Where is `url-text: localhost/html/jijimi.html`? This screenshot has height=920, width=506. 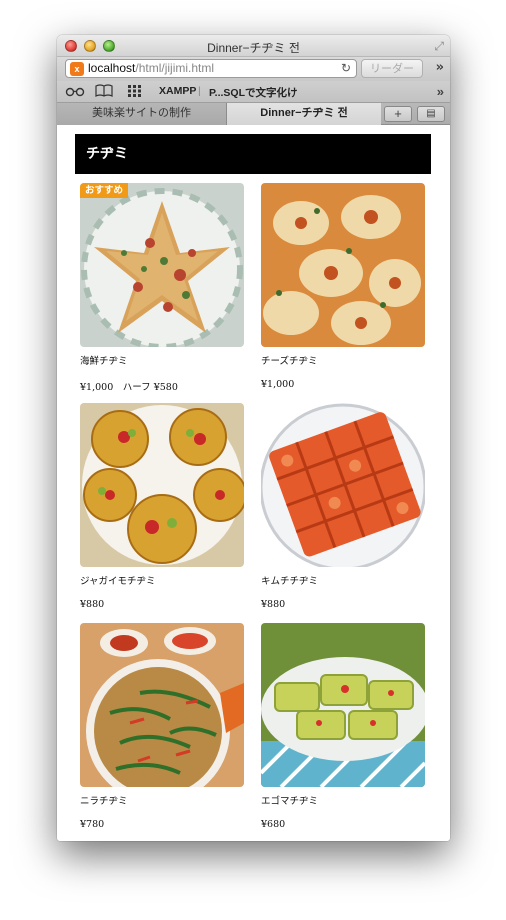 url-text: localhost/html/jijimi.html is located at coordinates (151, 68).